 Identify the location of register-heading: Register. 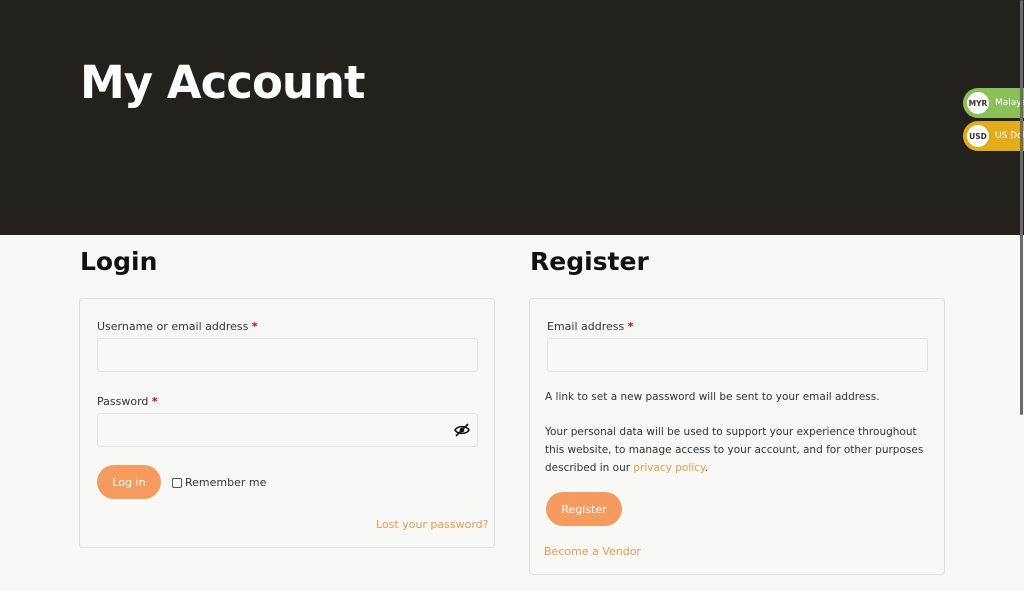
(589, 261).